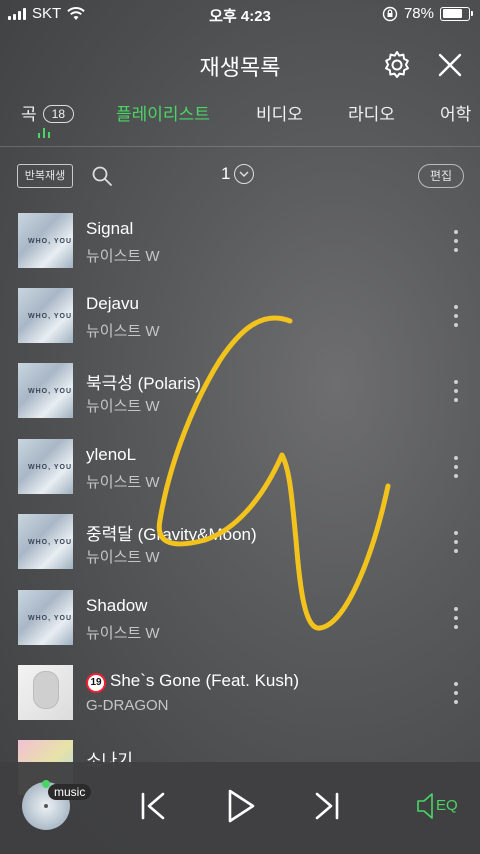 This screenshot has width=480, height=854. Describe the element at coordinates (204, 680) in the screenshot. I see `track-title: She`s Gone (Feat. Kush)` at that location.